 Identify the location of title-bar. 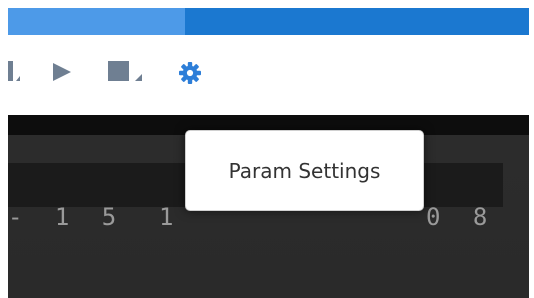
(268, 21).